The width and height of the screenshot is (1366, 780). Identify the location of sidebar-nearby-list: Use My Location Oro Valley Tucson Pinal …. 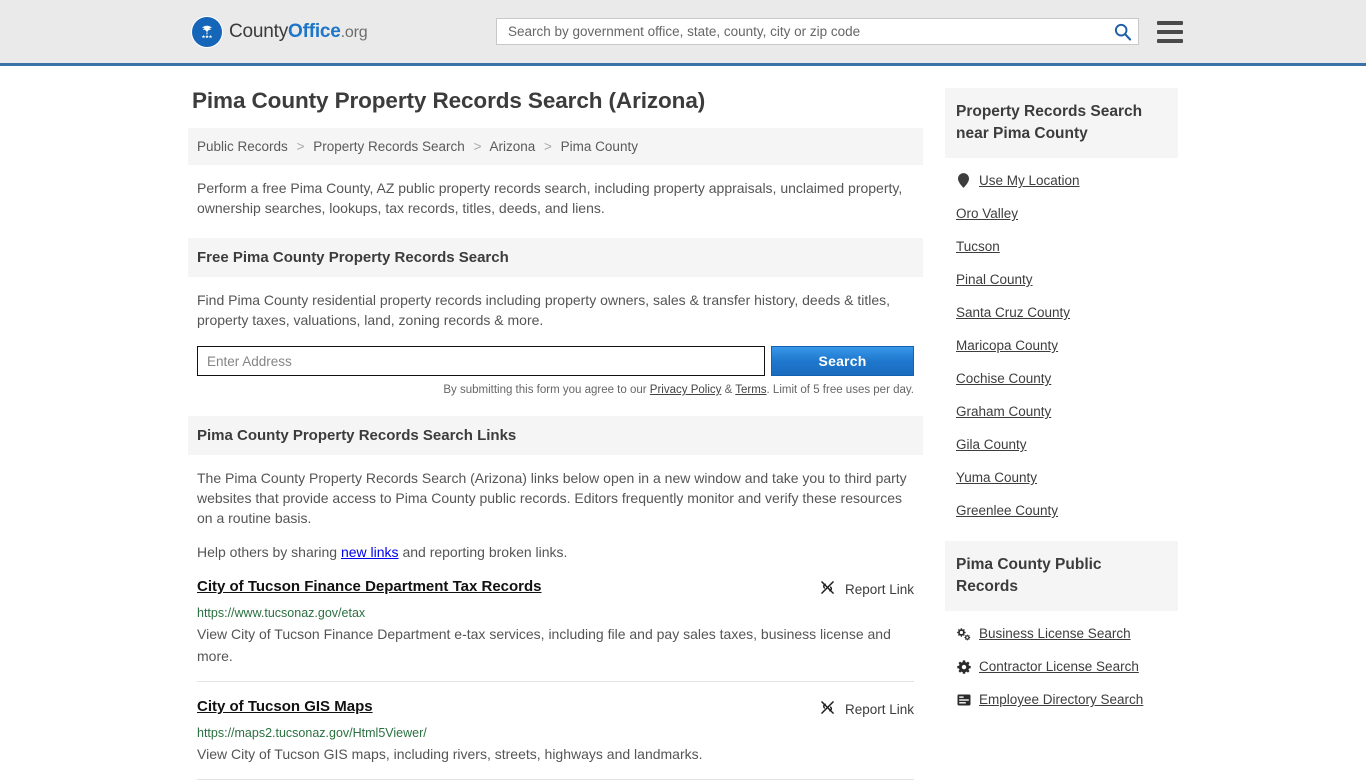
(1061, 342).